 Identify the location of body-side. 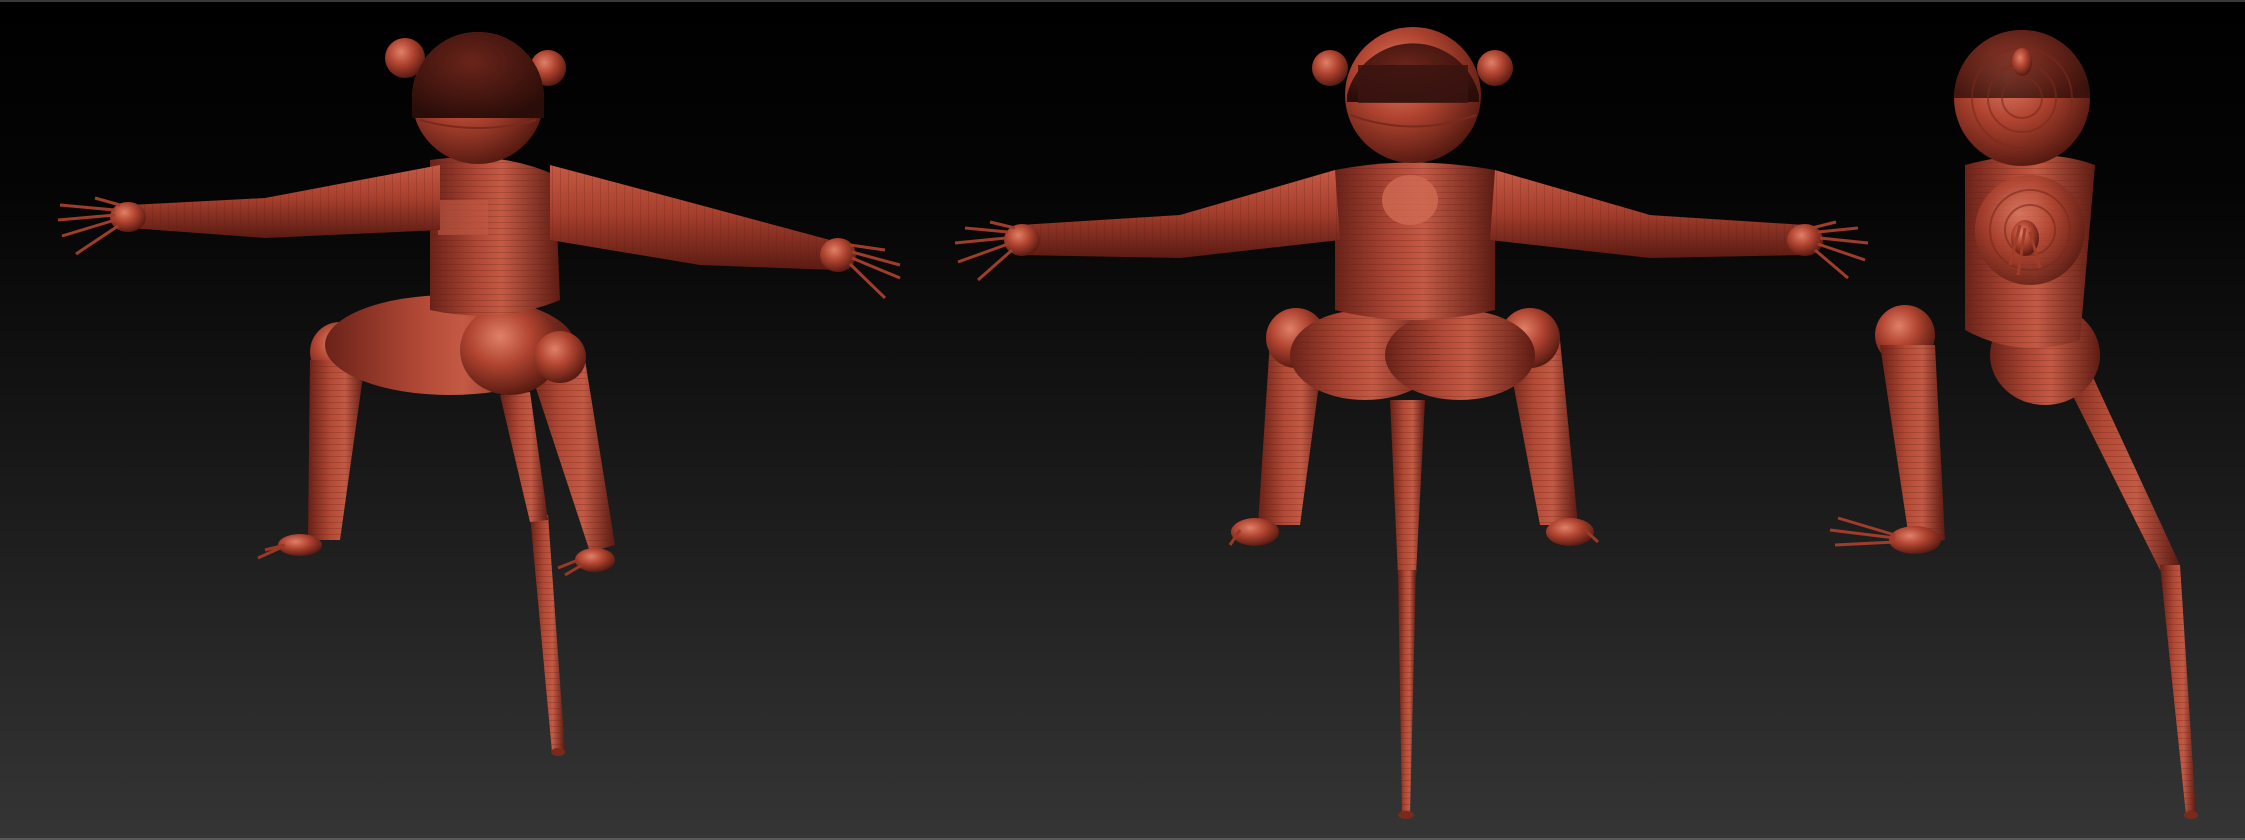
(2032, 280).